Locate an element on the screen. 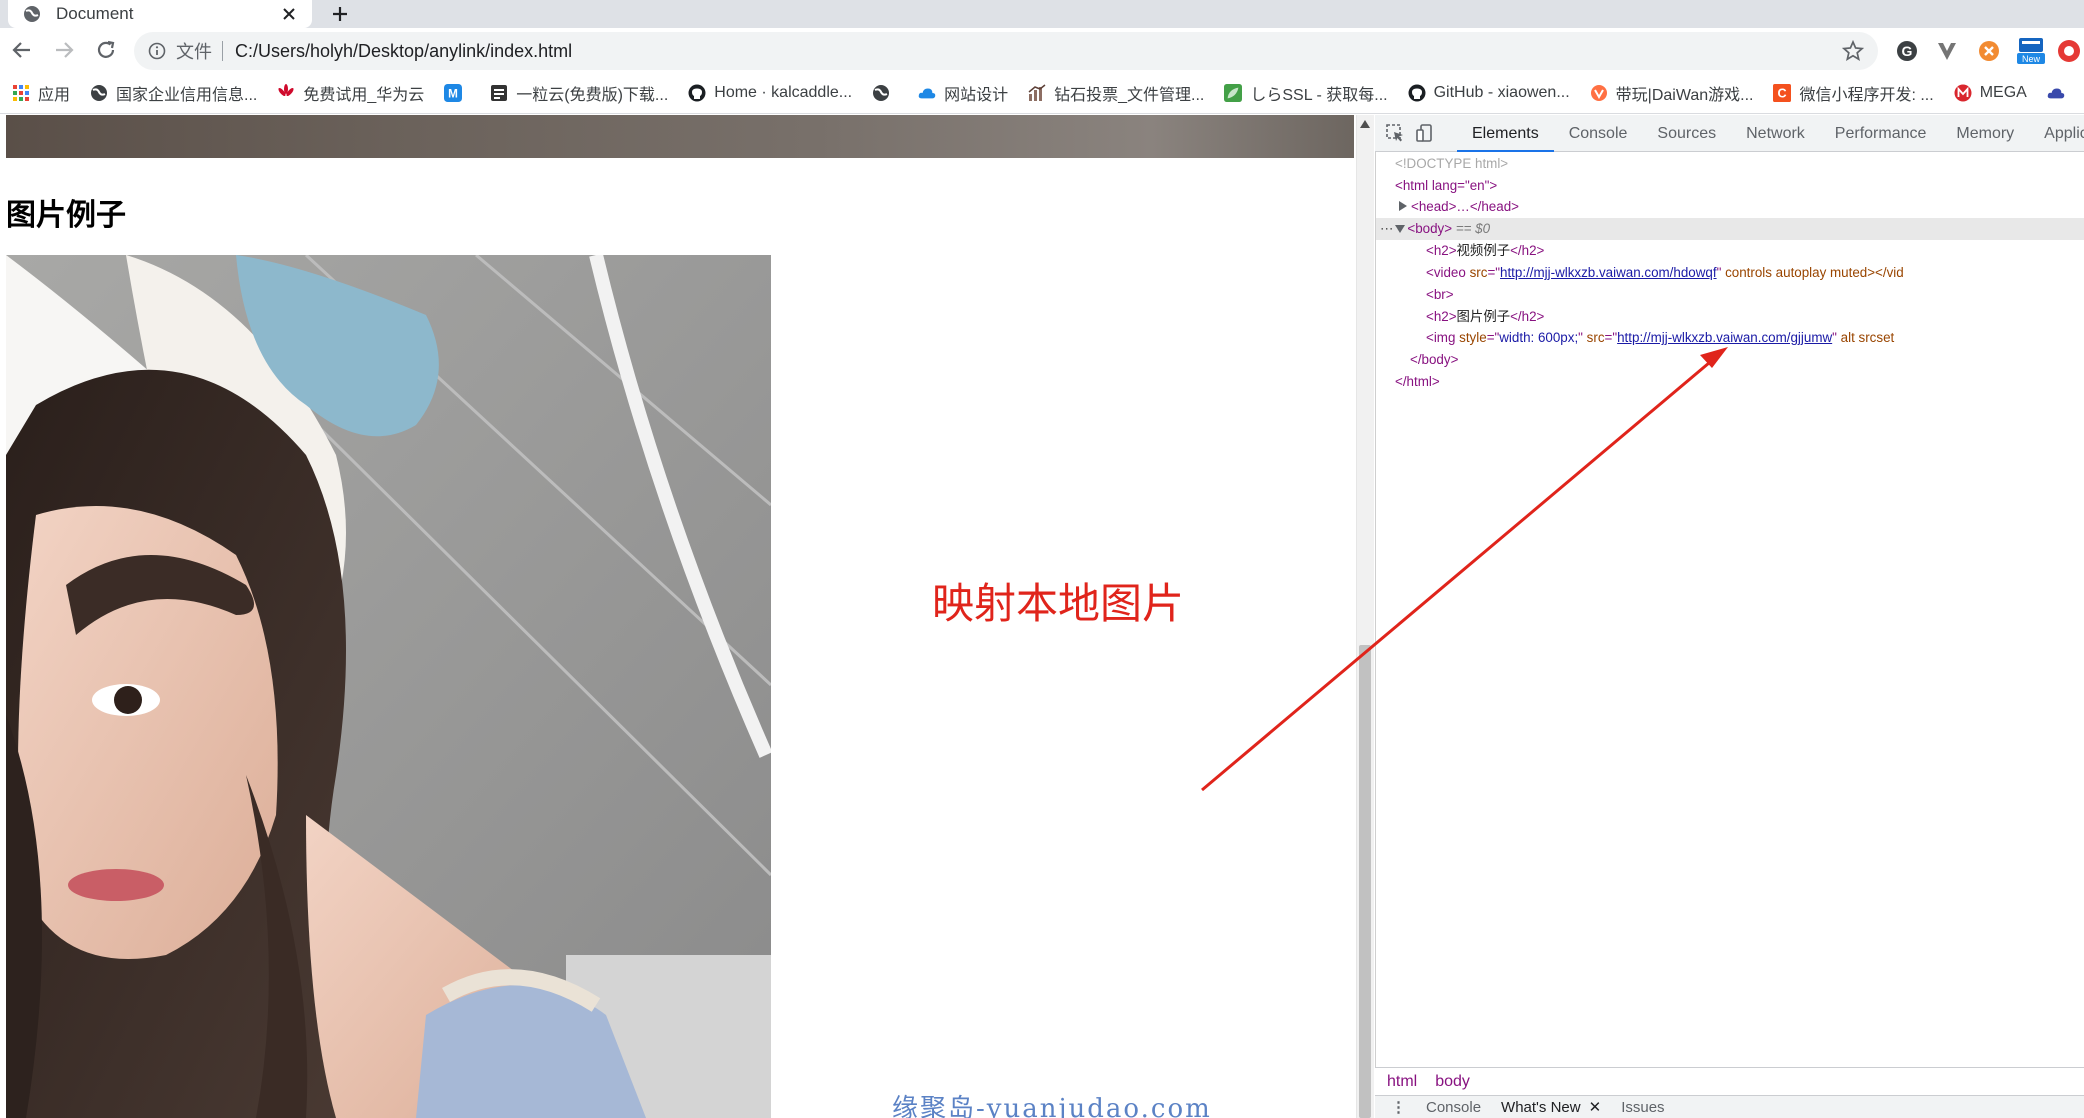  doc-icon is located at coordinates (499, 93).